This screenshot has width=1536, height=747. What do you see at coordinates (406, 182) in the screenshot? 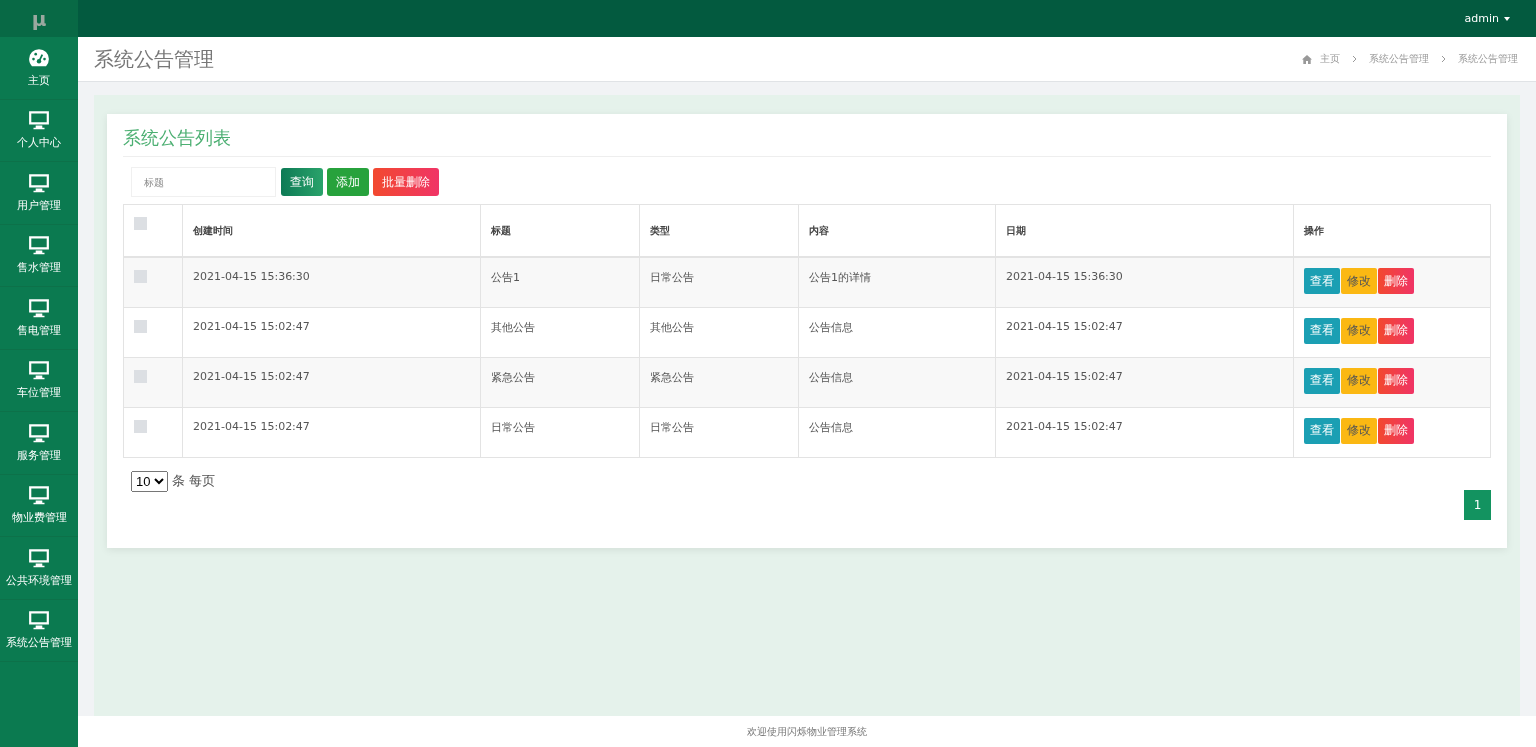
I see `batch-delete-button: 批量删除` at bounding box center [406, 182].